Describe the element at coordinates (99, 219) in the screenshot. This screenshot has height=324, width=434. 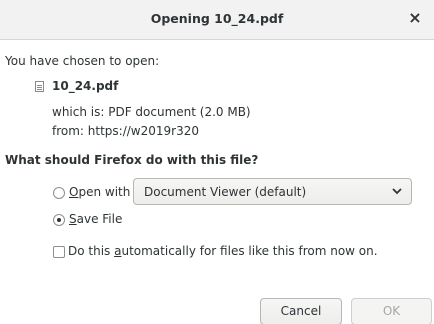
I see `save-file-label-rest: ave File` at that location.